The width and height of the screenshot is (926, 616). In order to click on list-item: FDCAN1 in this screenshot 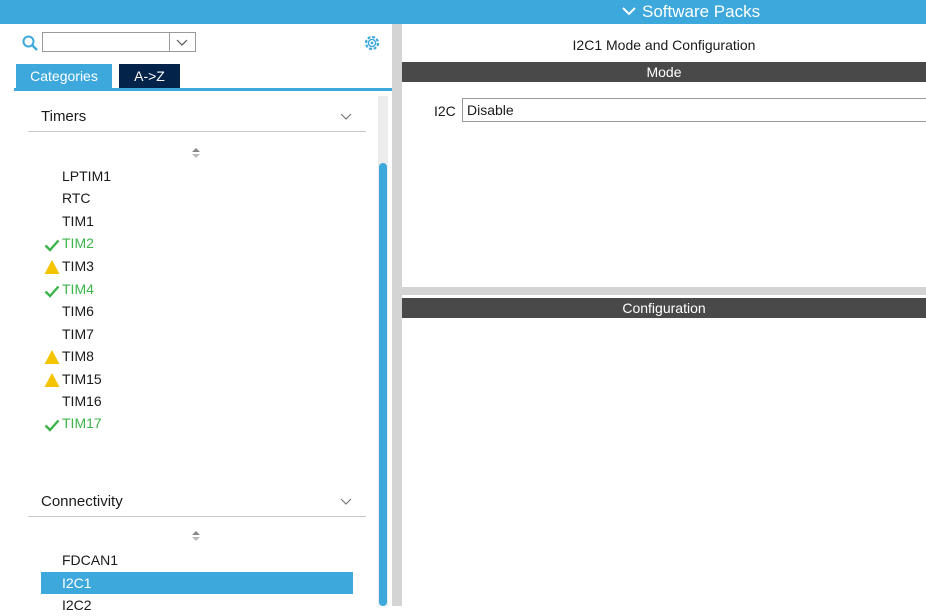, I will do `click(90, 560)`.